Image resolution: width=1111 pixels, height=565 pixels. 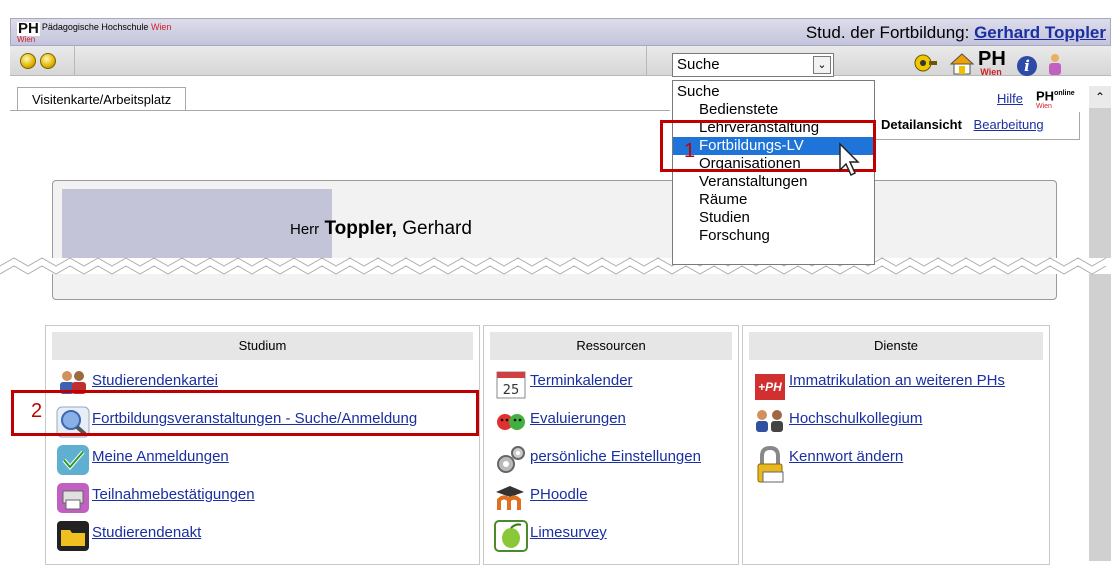 What do you see at coordinates (849, 159) in the screenshot?
I see `mouse-cursor-icon` at bounding box center [849, 159].